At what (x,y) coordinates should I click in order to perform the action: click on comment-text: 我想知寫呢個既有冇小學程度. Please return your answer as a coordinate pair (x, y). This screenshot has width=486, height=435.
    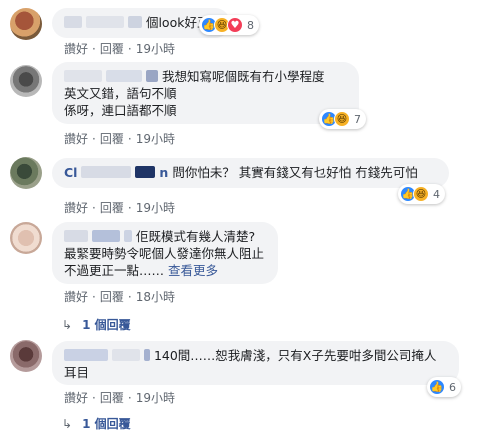
    Looking at the image, I should click on (243, 76).